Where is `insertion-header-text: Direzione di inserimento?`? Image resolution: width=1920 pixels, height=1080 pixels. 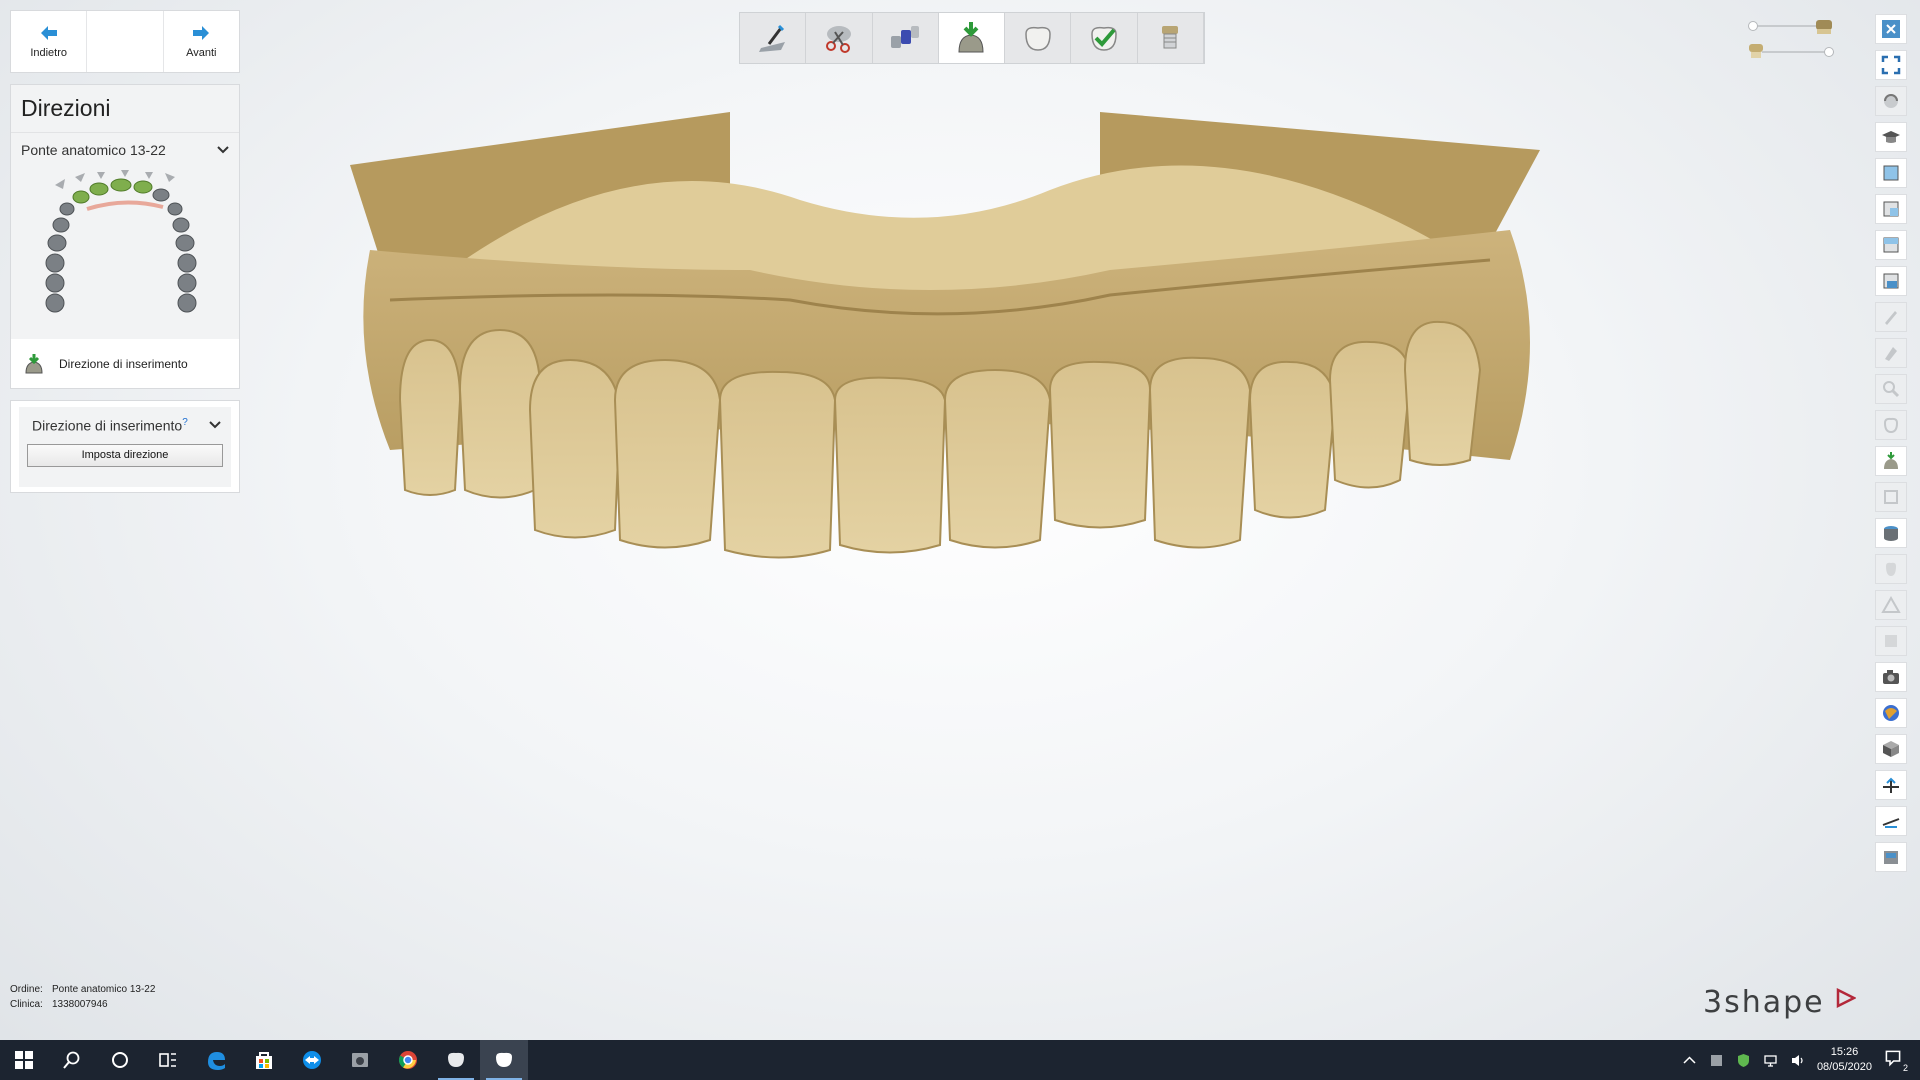 insertion-header-text: Direzione di inserimento? is located at coordinates (110, 425).